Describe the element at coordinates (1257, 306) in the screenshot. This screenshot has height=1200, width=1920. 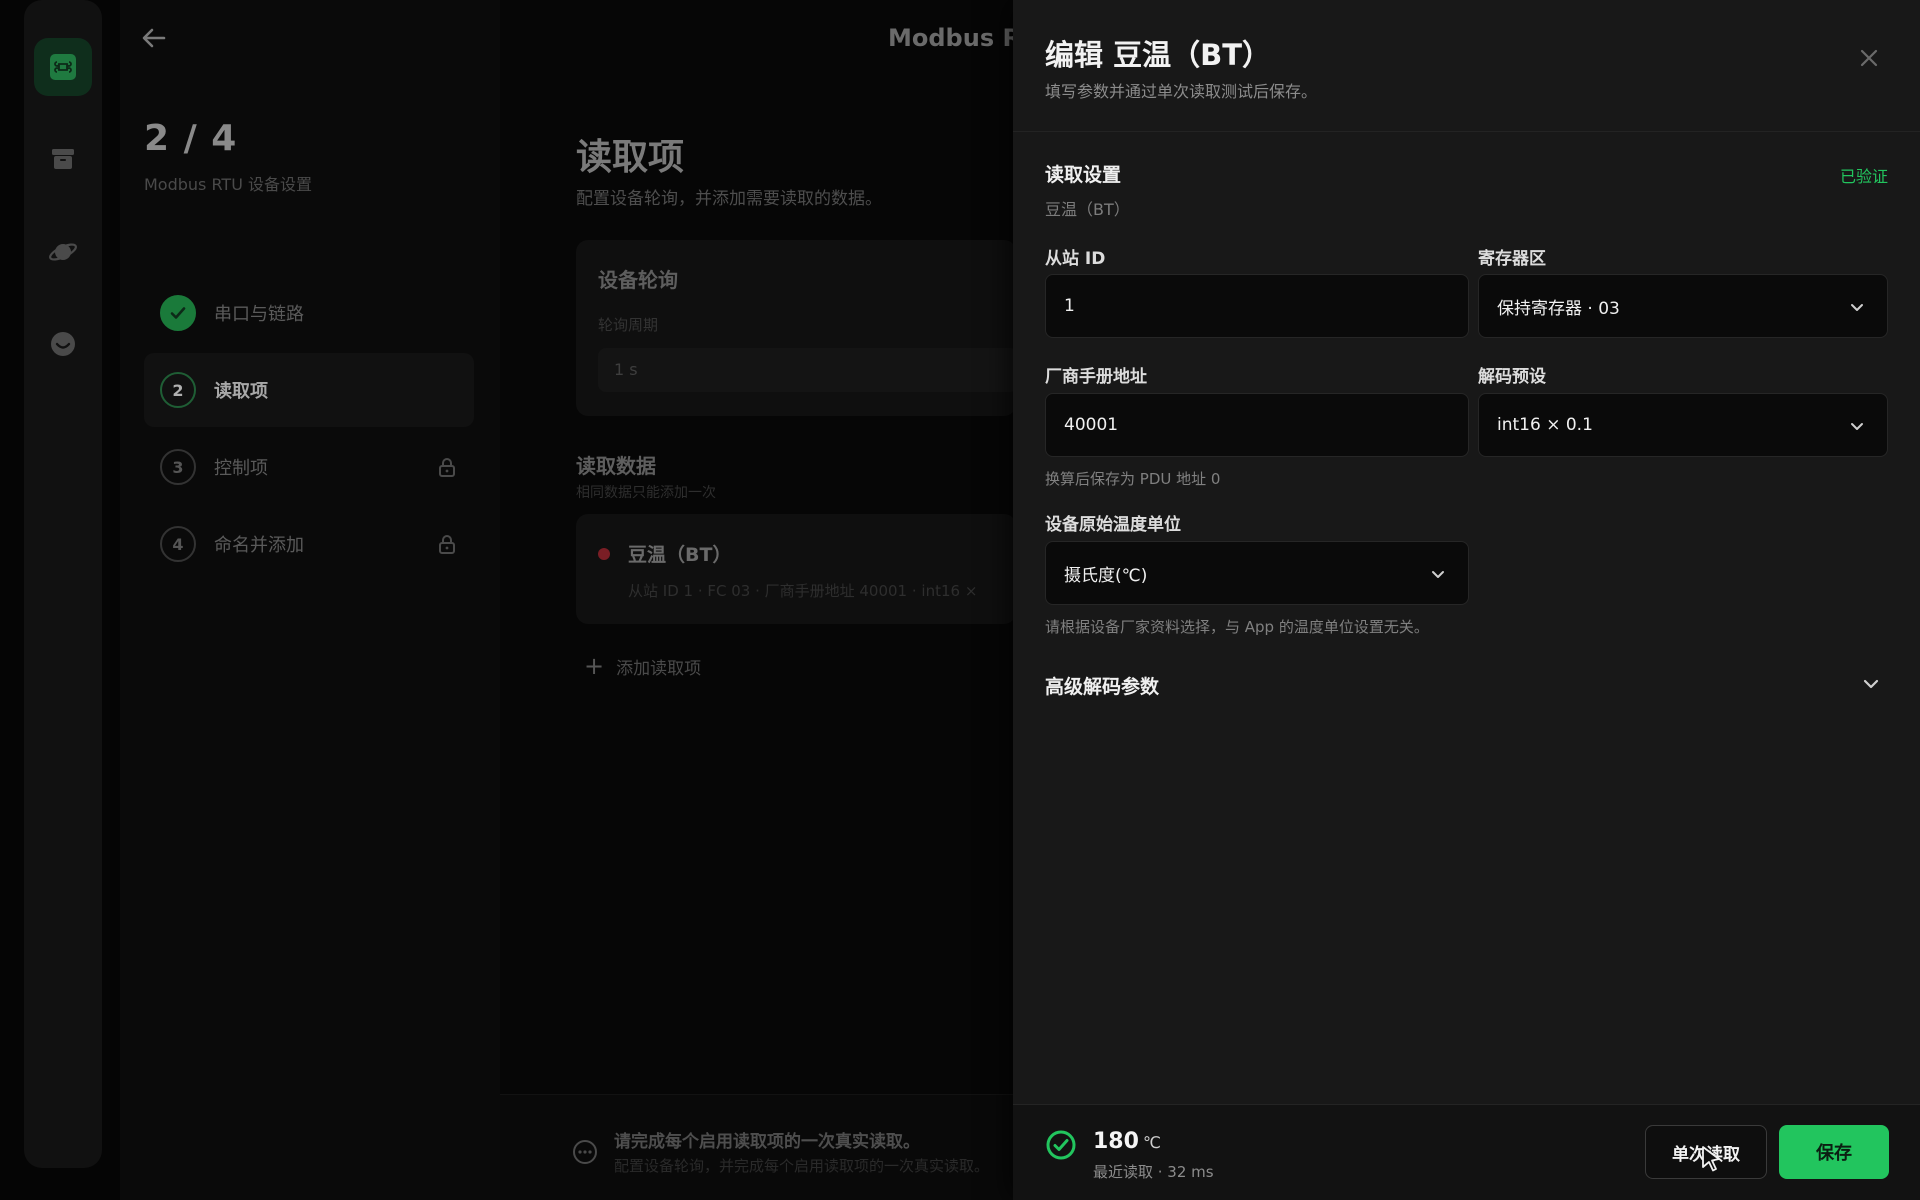
I see `slave-id-input: 1` at that location.